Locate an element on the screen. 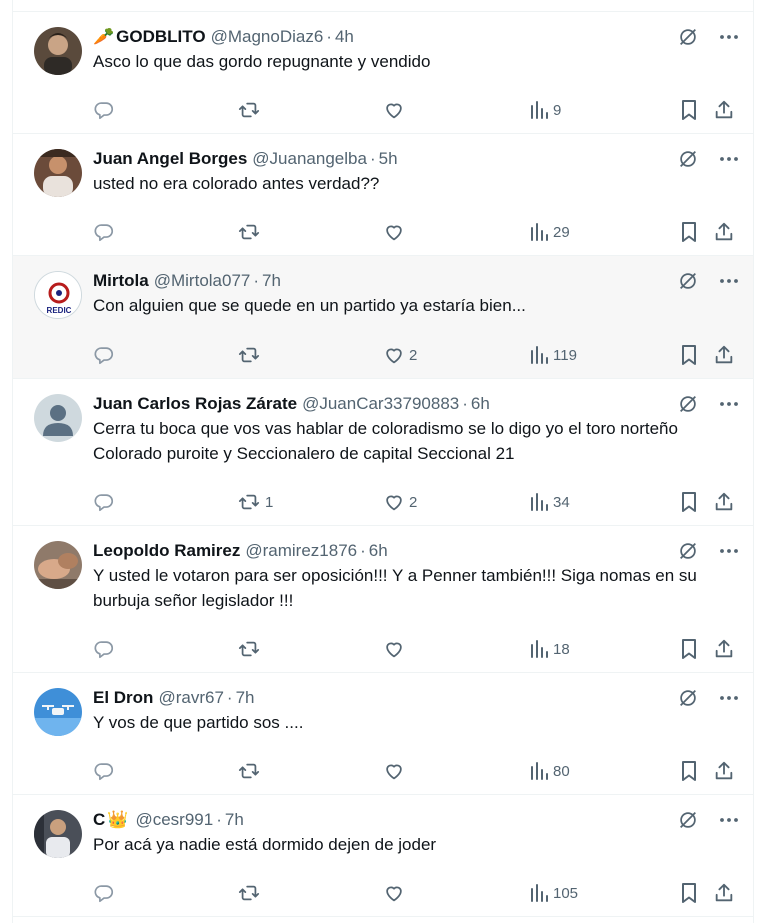  views-count: 29 is located at coordinates (561, 232).